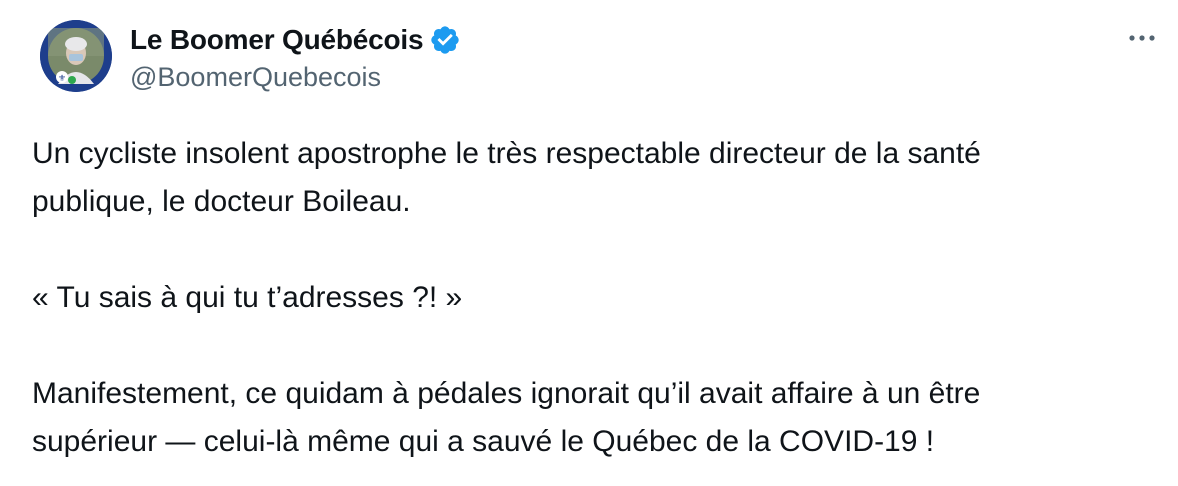 The width and height of the screenshot is (1178, 486). Describe the element at coordinates (277, 40) in the screenshot. I see `author-display-name: Le Boomer Québécois` at that location.